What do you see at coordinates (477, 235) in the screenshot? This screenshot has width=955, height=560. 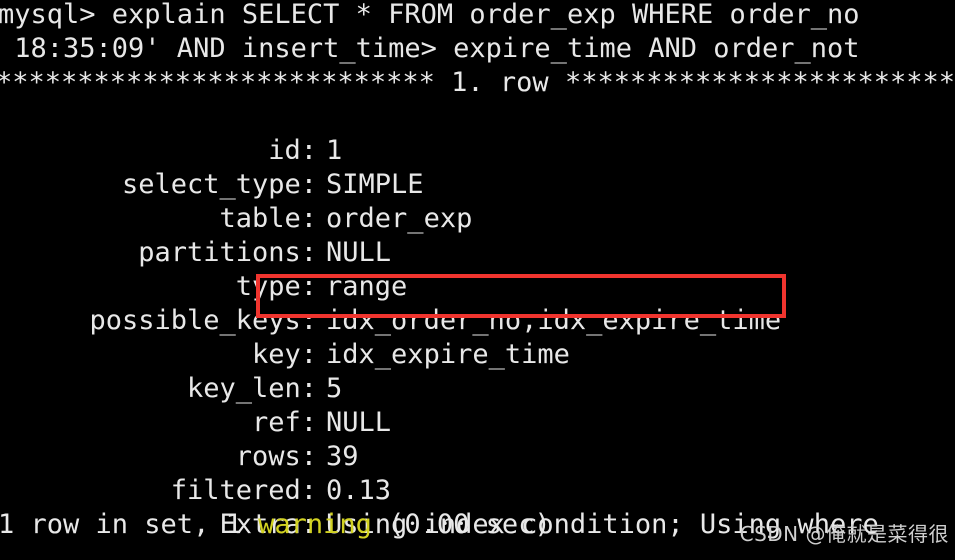 I see `explain-field-partitions: partitions: NULL` at bounding box center [477, 235].